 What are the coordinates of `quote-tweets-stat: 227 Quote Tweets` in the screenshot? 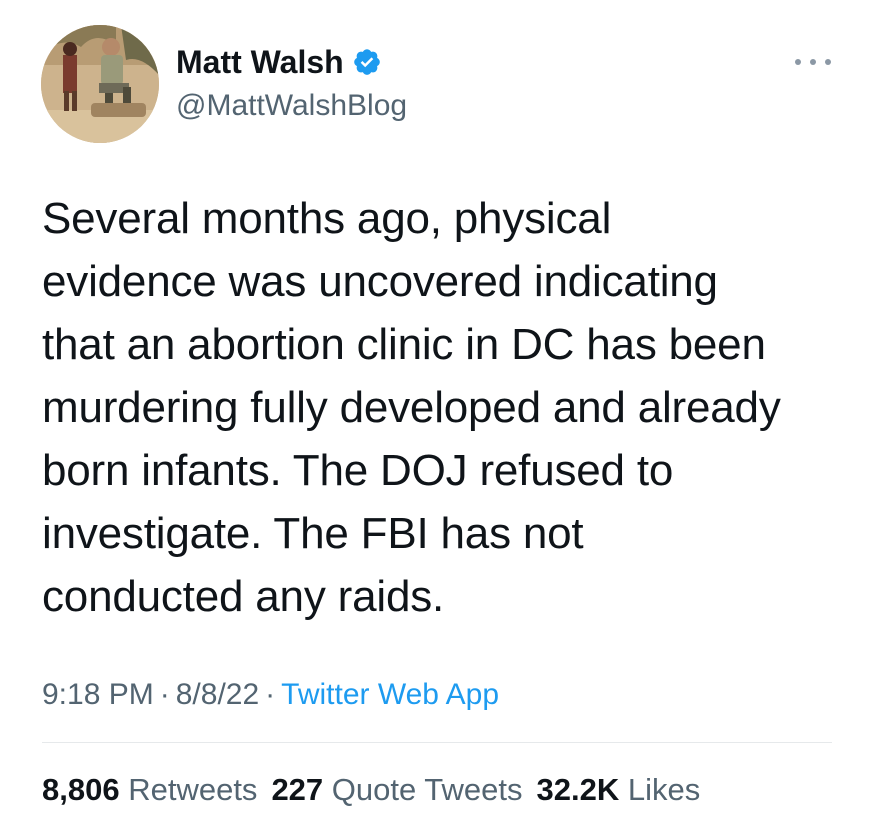 It's located at (396, 789).